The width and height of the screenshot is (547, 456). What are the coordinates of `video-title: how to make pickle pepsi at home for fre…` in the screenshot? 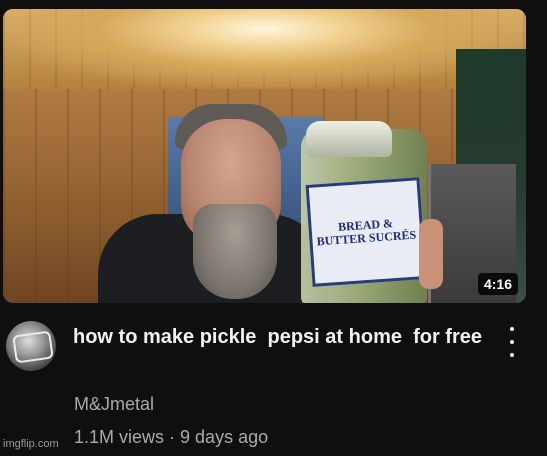 It's located at (283, 337).